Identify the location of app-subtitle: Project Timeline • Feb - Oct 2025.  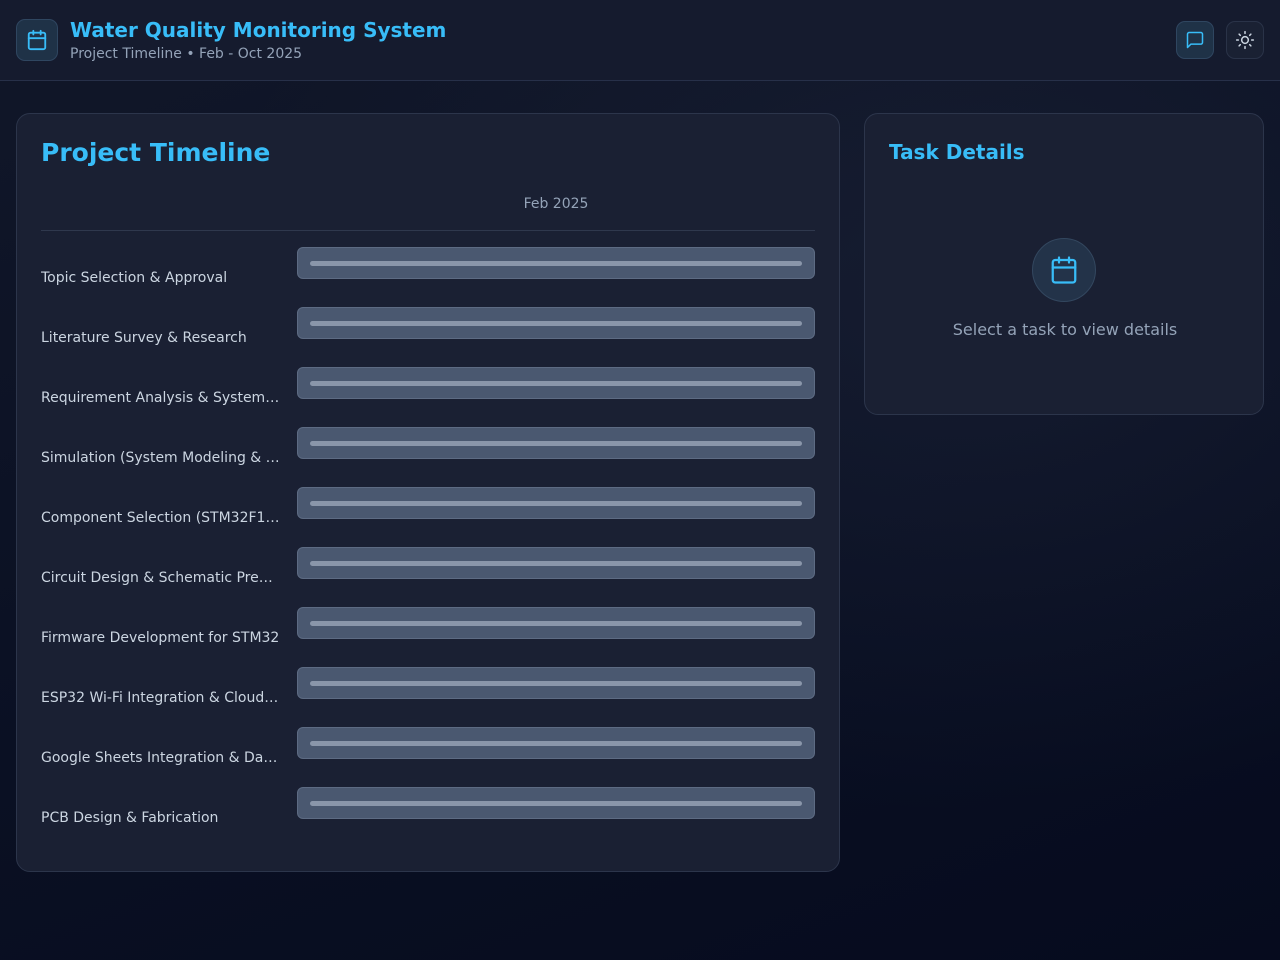
(186, 54).